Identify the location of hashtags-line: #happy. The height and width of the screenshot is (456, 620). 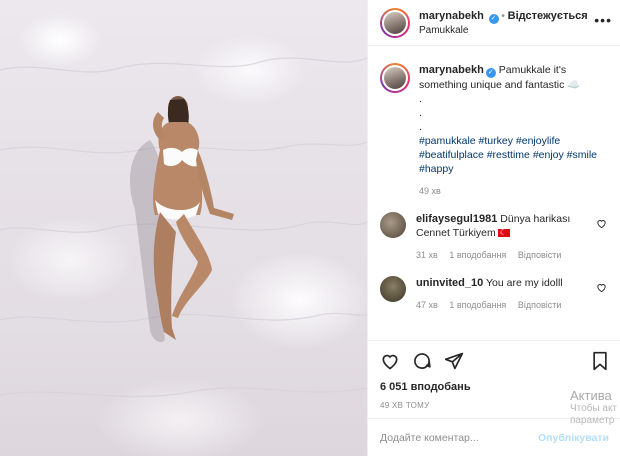
(514, 169).